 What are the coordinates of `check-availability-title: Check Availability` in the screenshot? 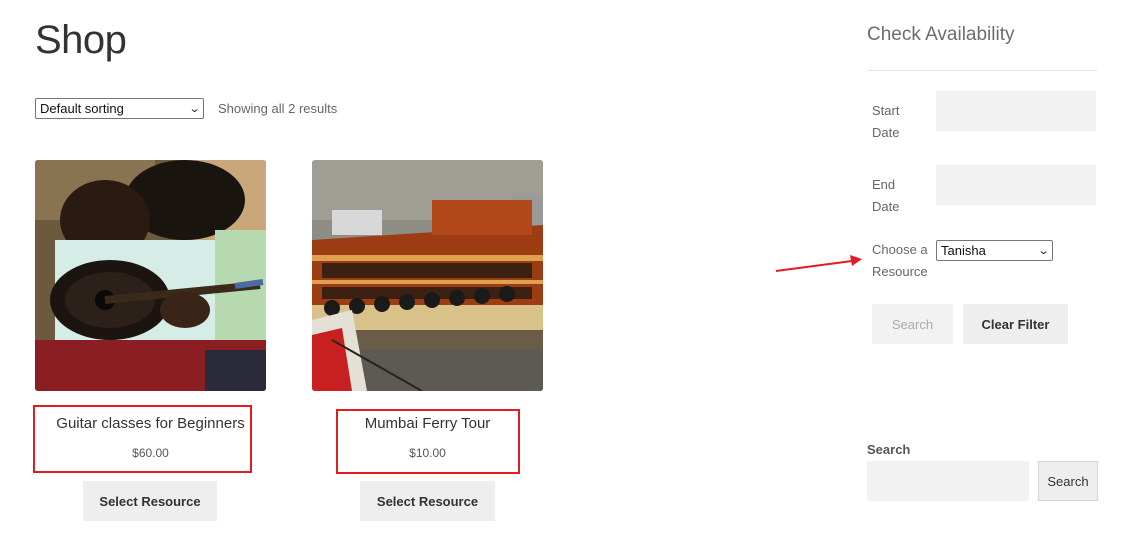 It's located at (941, 34).